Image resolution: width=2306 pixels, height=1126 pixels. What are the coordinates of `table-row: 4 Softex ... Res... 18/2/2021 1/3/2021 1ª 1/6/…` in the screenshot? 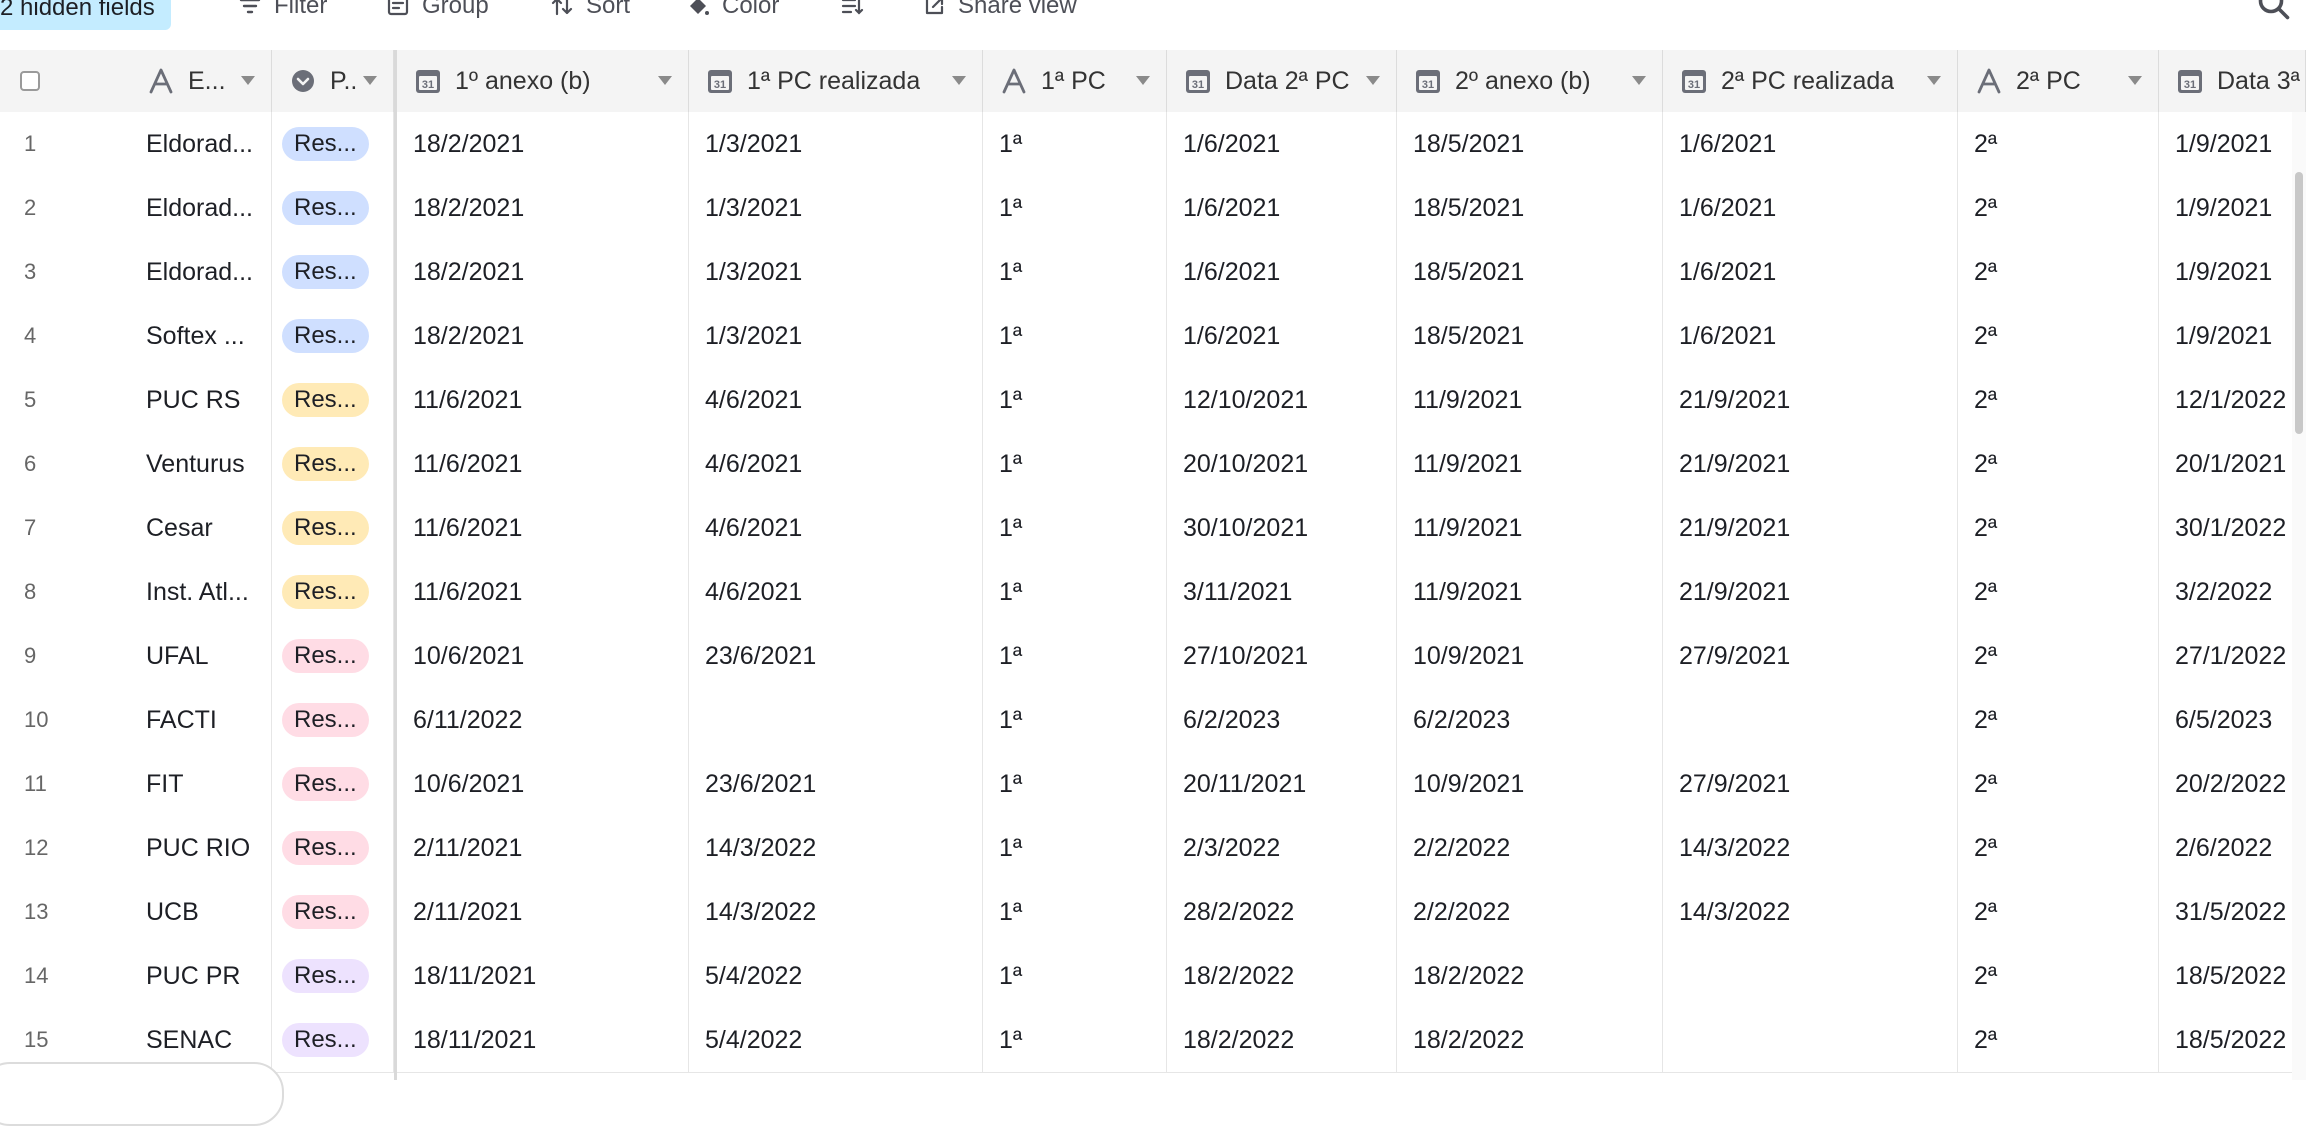 It's located at (1153, 336).